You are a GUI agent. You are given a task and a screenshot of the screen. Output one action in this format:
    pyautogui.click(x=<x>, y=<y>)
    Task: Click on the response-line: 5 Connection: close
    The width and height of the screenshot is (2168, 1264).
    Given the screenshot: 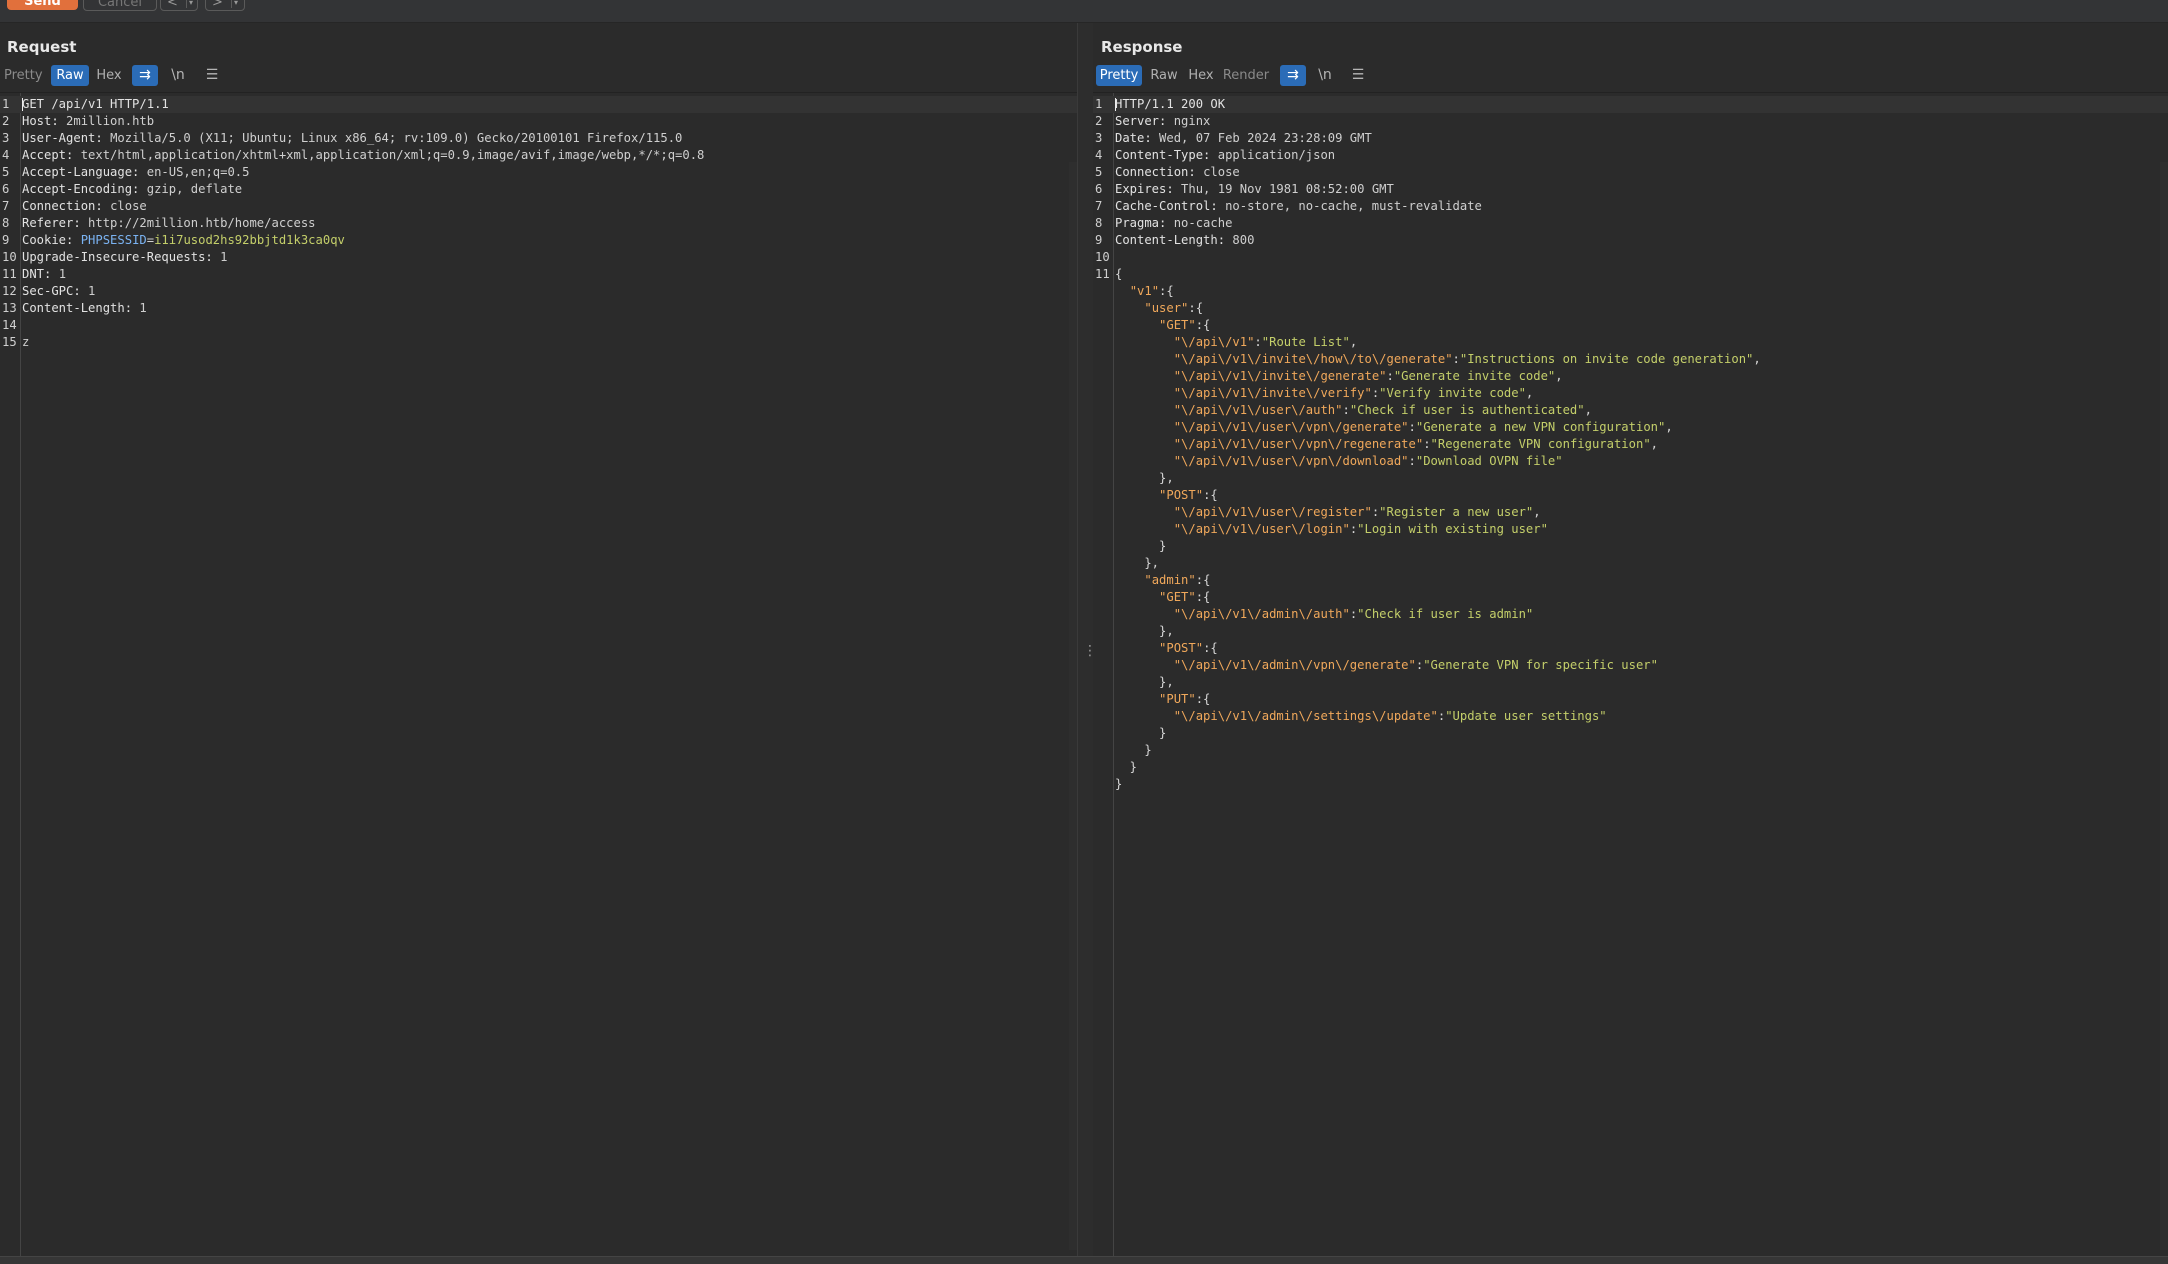 What is the action you would take?
    pyautogui.click(x=1630, y=172)
    